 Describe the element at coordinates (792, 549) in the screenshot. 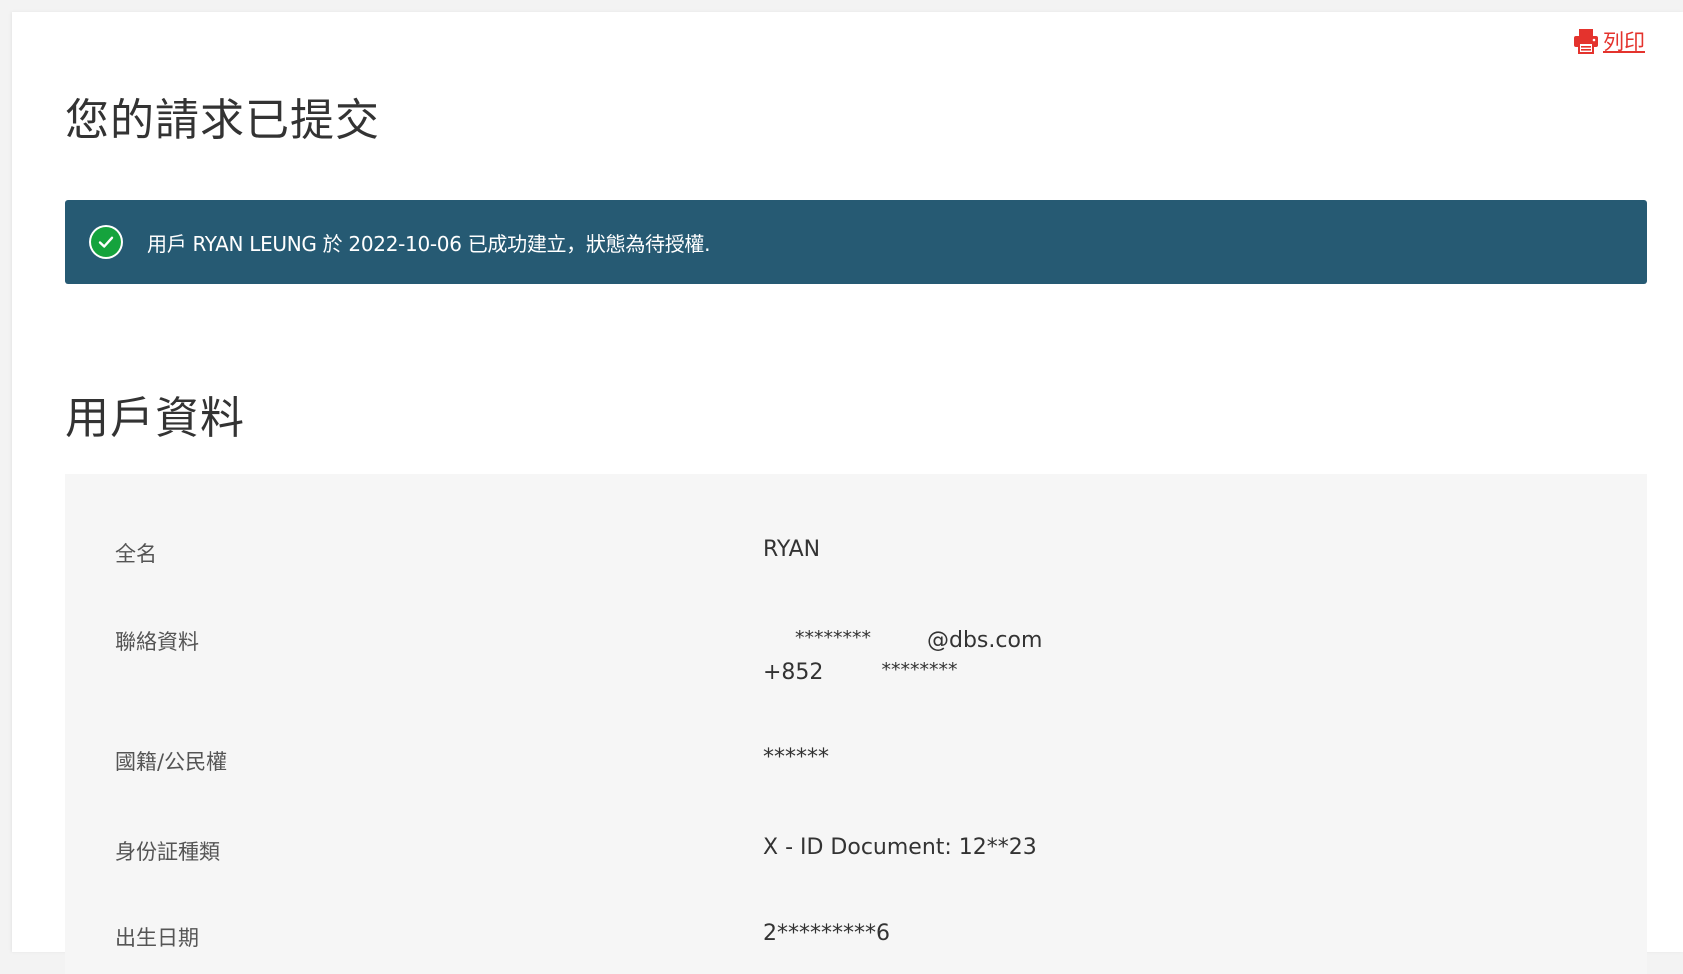

I see `detail-value: RYAN` at that location.